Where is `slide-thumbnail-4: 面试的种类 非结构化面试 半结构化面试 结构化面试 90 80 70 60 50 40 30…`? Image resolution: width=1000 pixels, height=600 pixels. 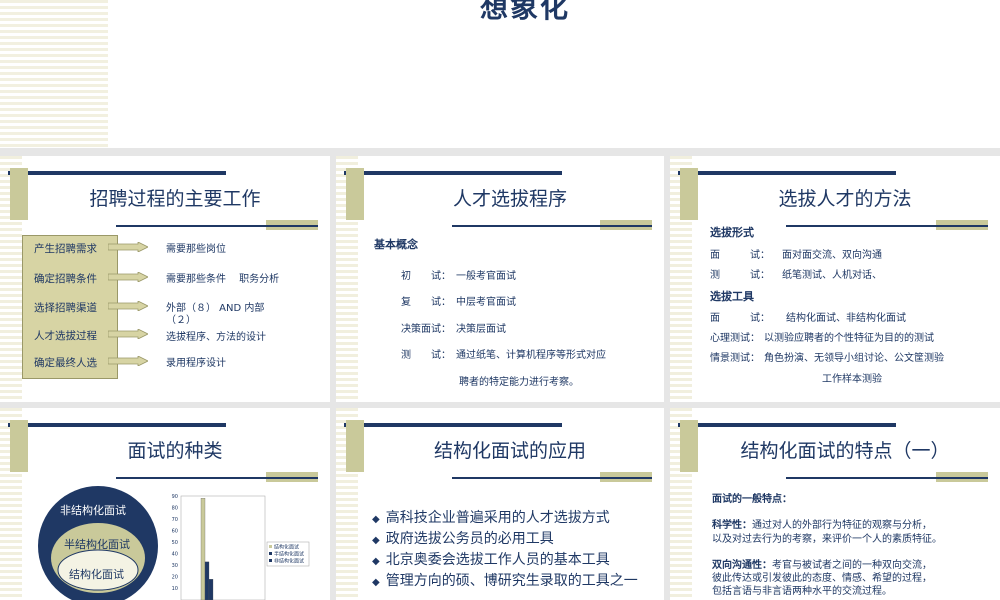 slide-thumbnail-4: 面试的种类 非结构化面试 半结构化面试 结构化面试 90 80 70 60 50 40 30… is located at coordinates (165, 504).